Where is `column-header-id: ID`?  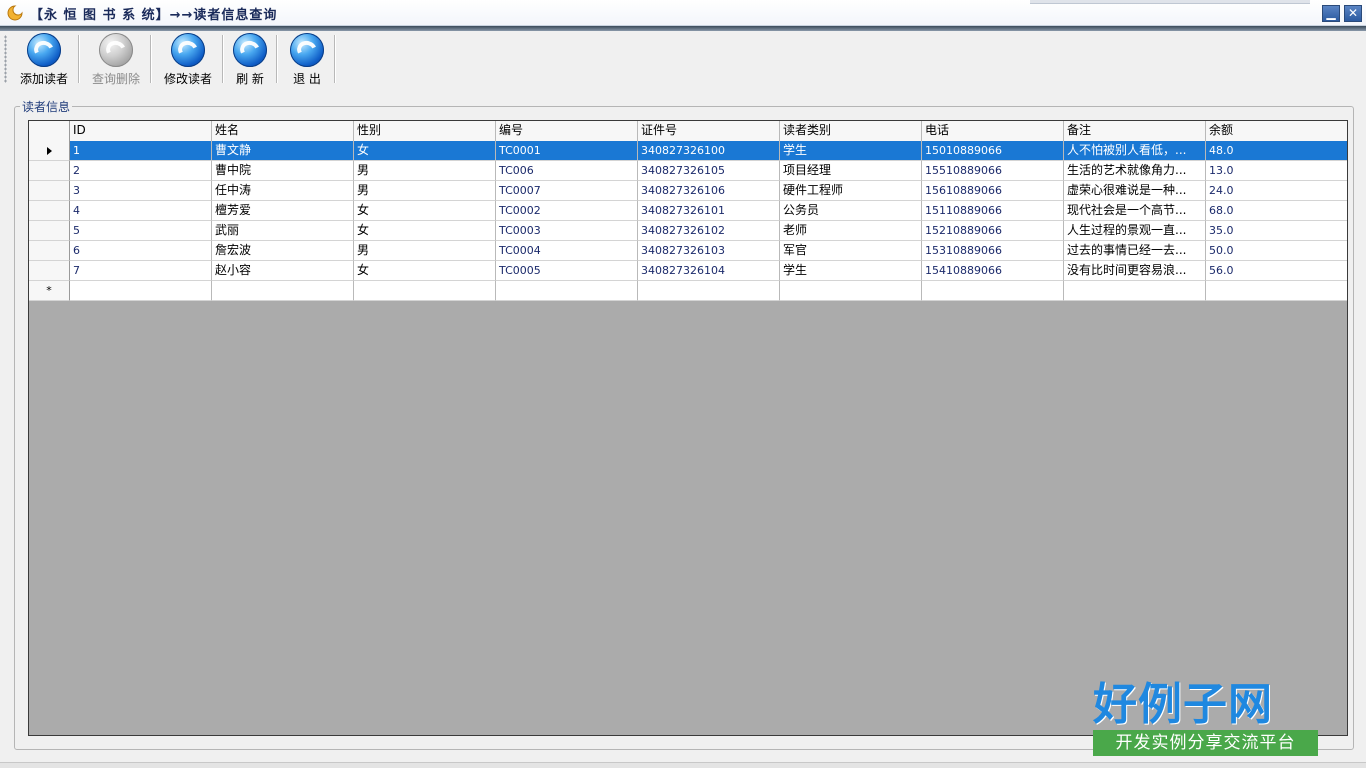 column-header-id: ID is located at coordinates (141, 131).